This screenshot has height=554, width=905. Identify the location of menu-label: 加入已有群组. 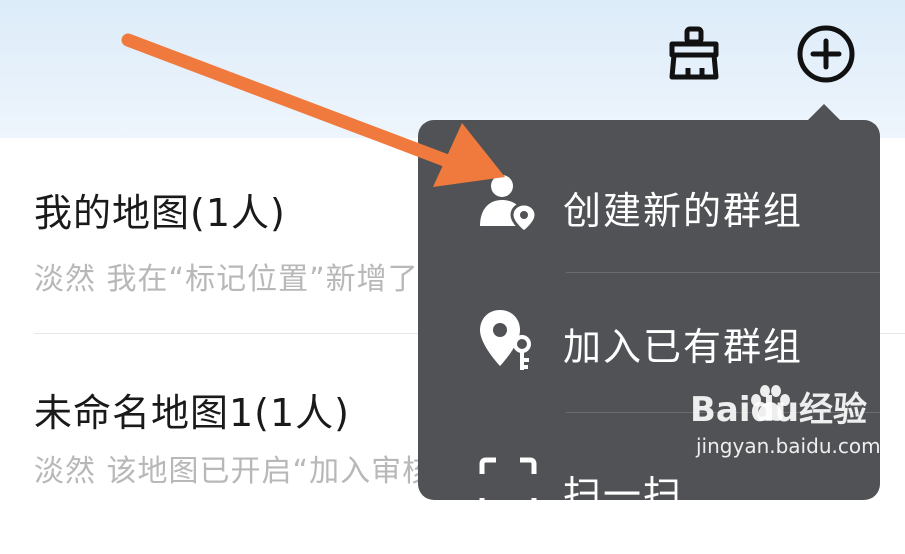
(683, 347).